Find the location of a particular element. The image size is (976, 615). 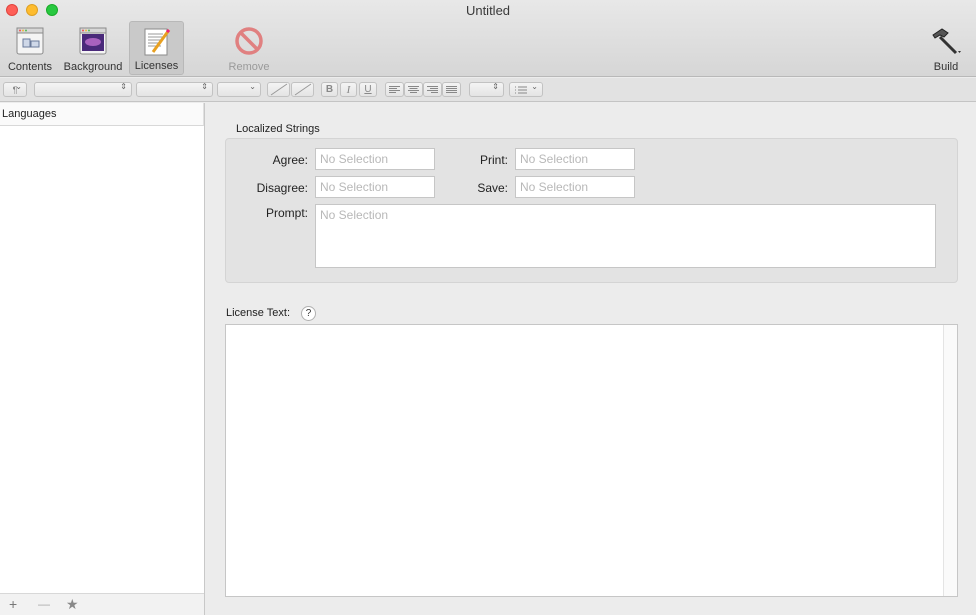

sidebar-bottom-bar: + — ★ is located at coordinates (102, 604).